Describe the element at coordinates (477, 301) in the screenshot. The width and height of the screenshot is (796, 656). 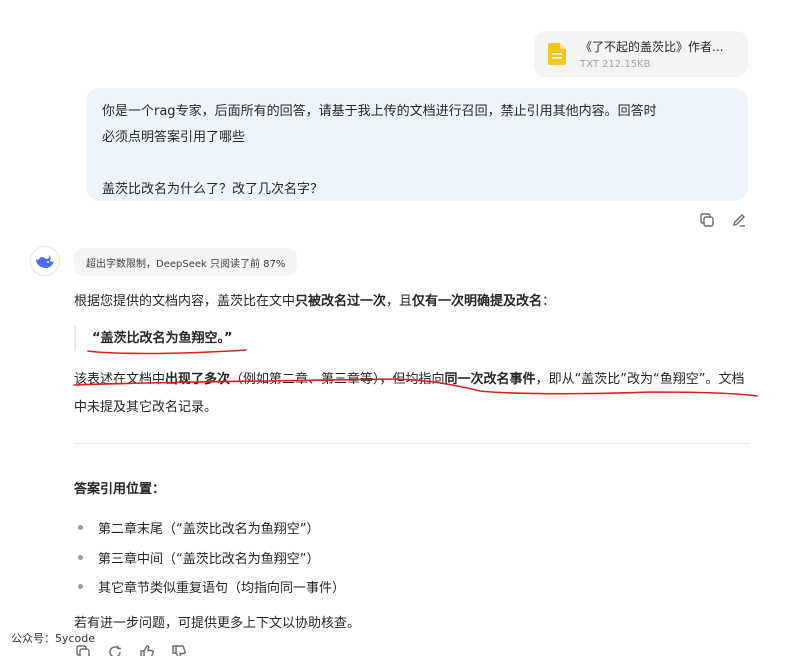
I see `answer-bold-text: 仅有一次明确提及改名` at that location.